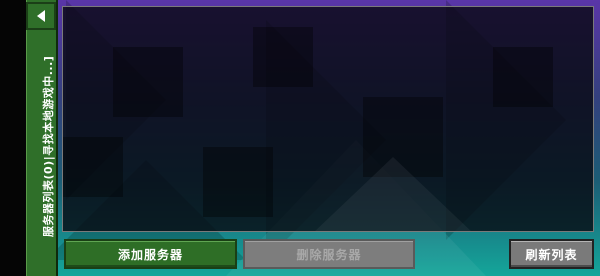 This screenshot has width=600, height=276. I want to click on delete-server-button: 删除服务器, so click(329, 254).